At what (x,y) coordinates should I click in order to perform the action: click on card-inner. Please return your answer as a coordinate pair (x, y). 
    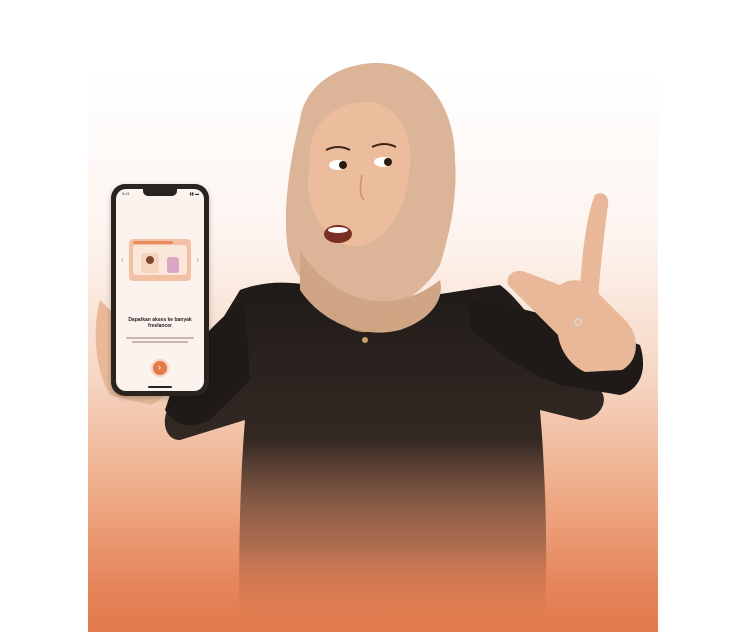
    Looking at the image, I should click on (160, 260).